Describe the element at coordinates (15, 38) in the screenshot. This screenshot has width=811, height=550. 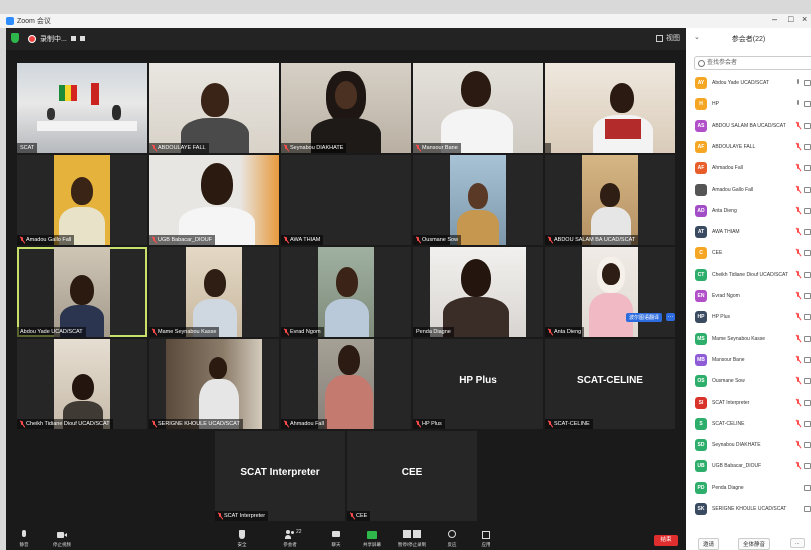
I see `security-shield-icon` at that location.